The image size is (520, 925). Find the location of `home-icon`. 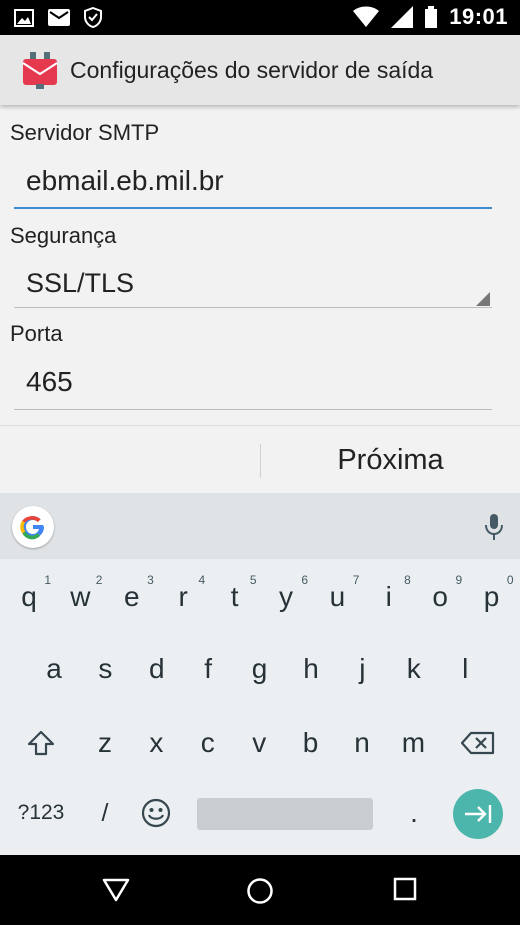

home-icon is located at coordinates (260, 891).